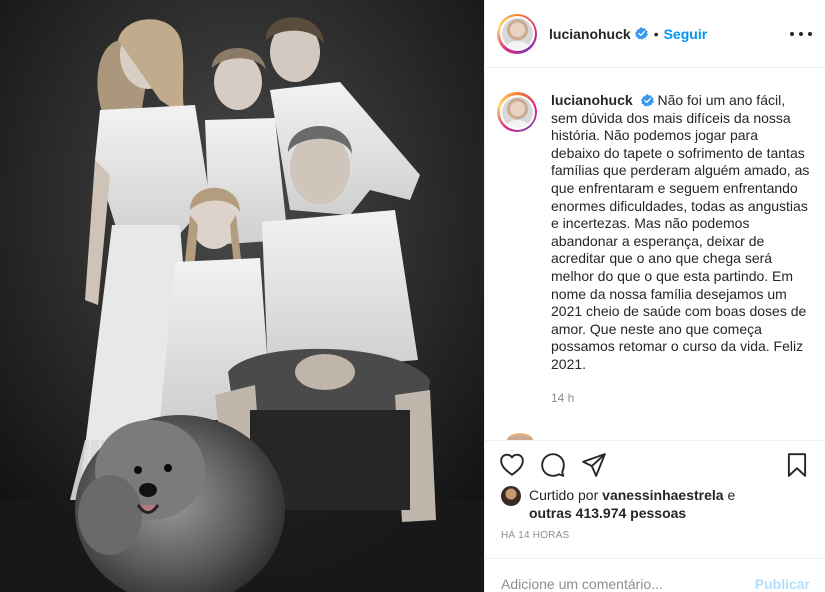 The width and height of the screenshot is (825, 592). I want to click on bookmark-icon, so click(797, 465).